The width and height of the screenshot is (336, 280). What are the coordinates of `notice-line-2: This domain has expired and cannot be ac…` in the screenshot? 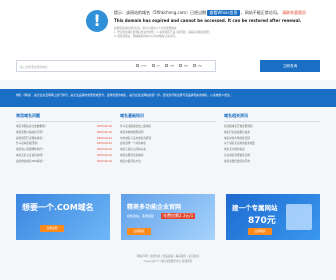 It's located at (208, 20).